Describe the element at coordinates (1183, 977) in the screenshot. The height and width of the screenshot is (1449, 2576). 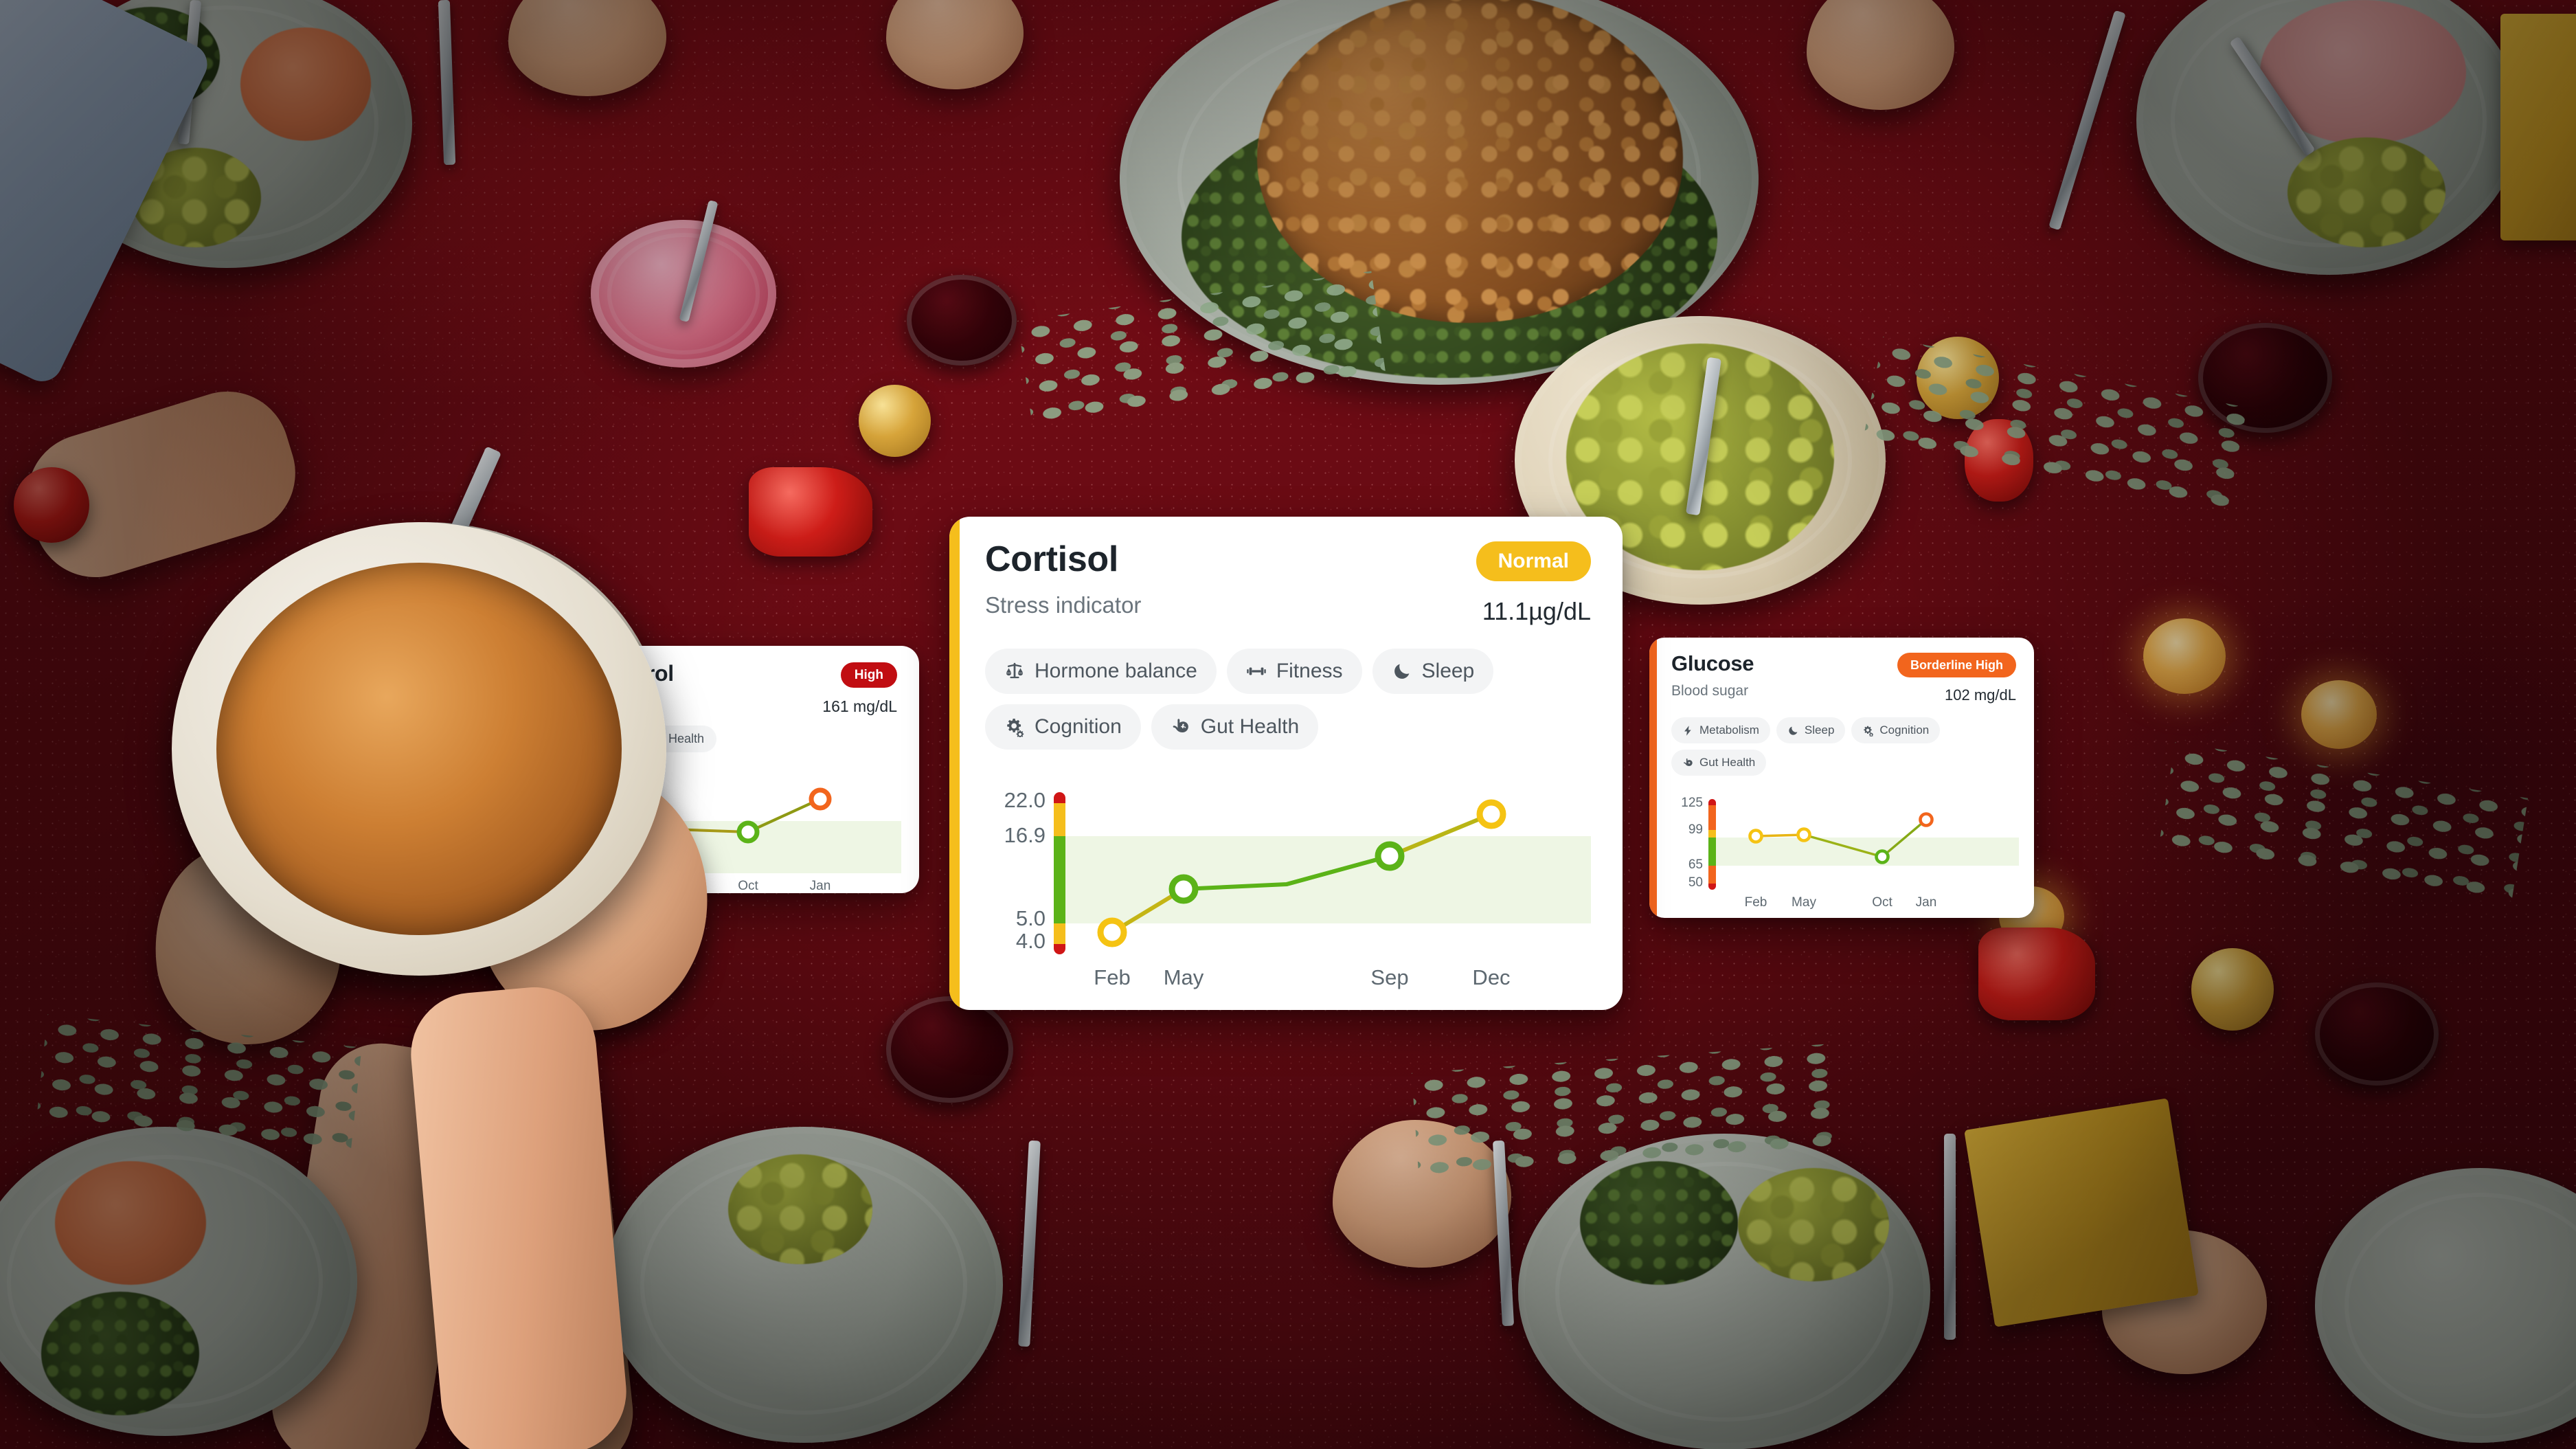
I see `cortisol-xlab-may: May` at that location.